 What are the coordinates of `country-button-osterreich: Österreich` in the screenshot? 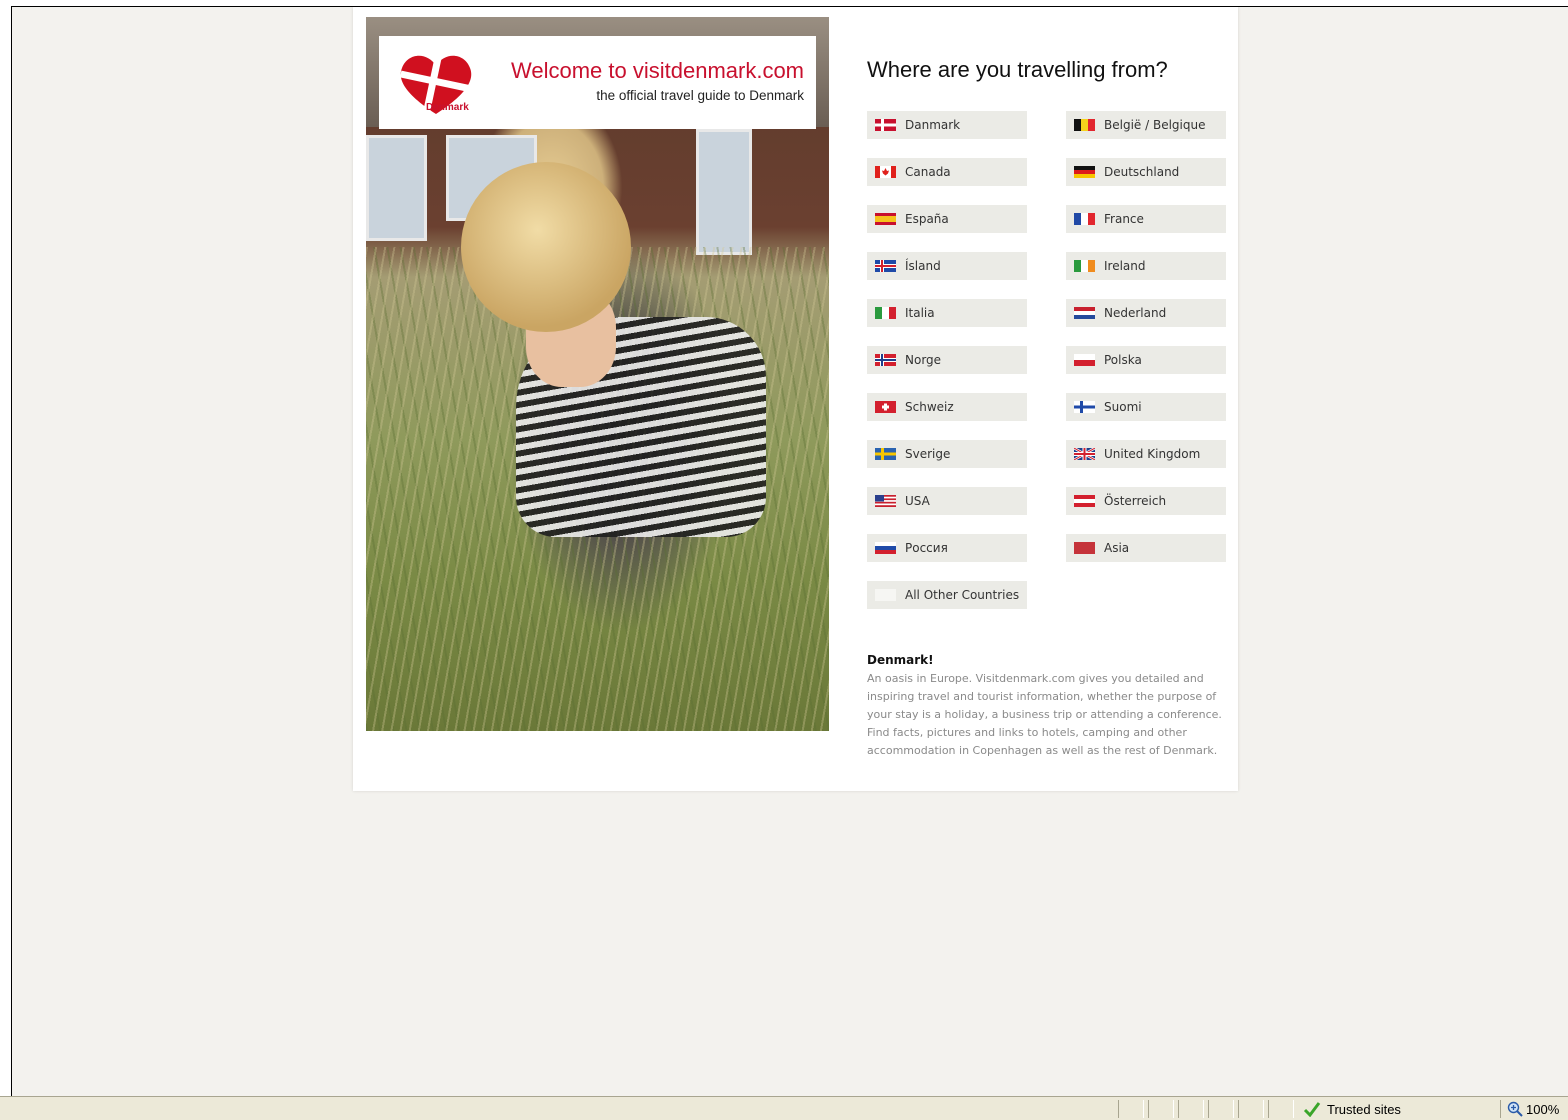 It's located at (1146, 501).